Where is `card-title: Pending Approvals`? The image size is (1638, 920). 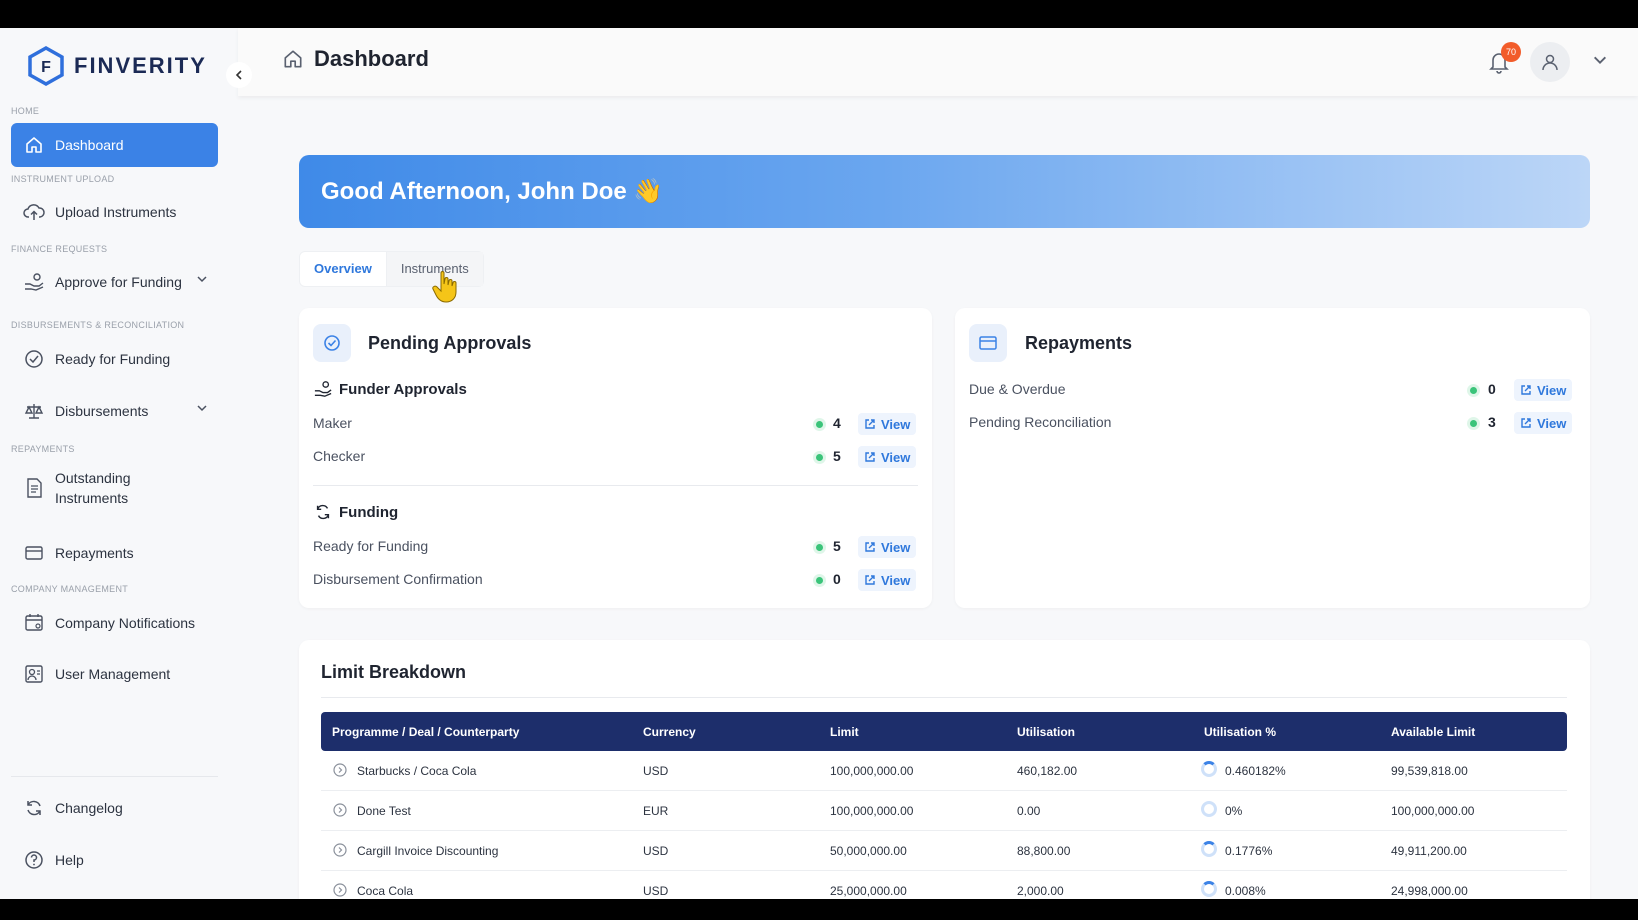
card-title: Pending Approvals is located at coordinates (450, 343).